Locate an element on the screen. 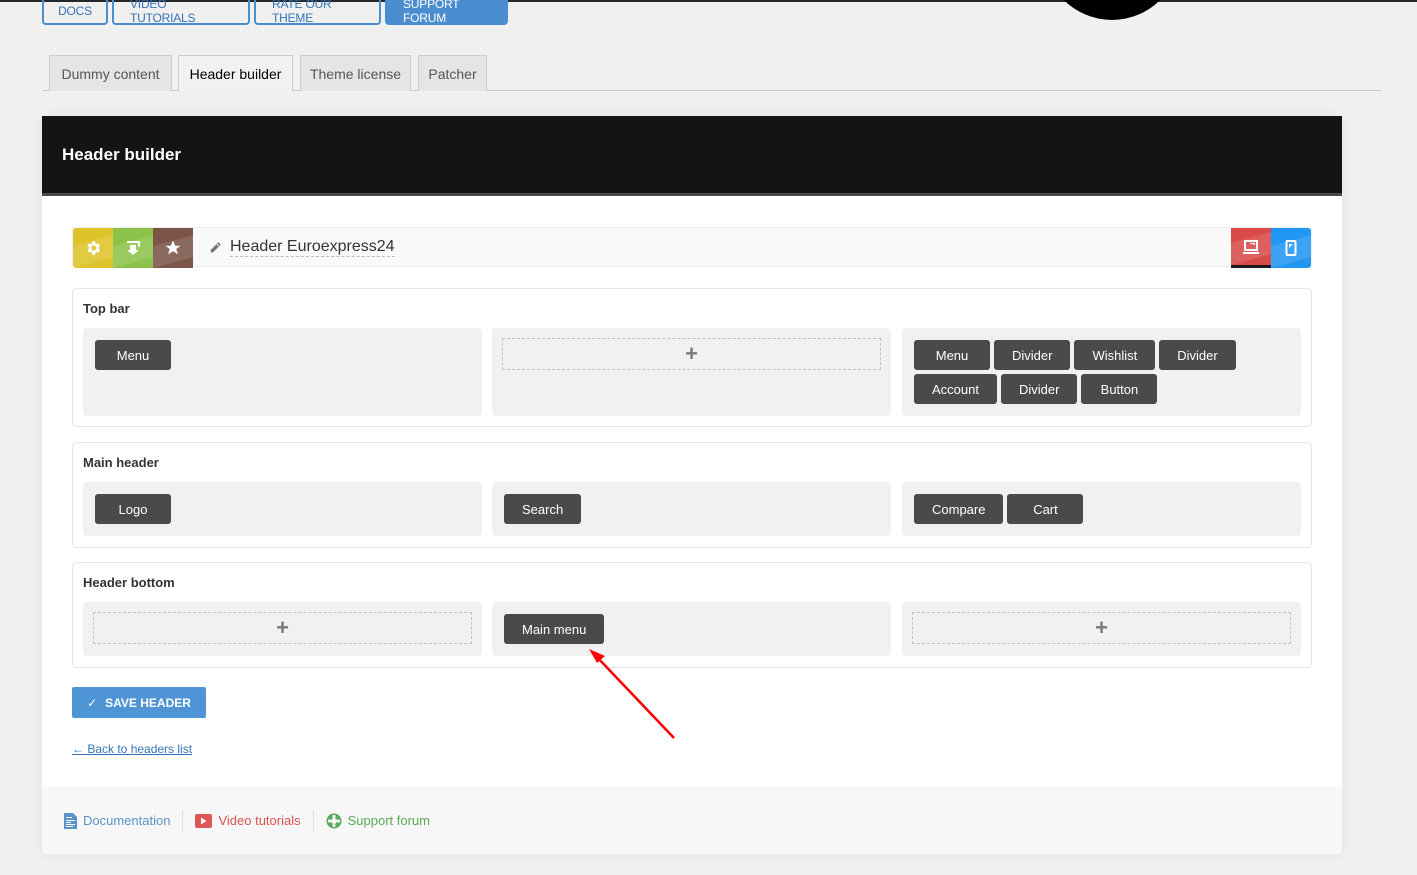  panel-header: Header builder is located at coordinates (692, 156).